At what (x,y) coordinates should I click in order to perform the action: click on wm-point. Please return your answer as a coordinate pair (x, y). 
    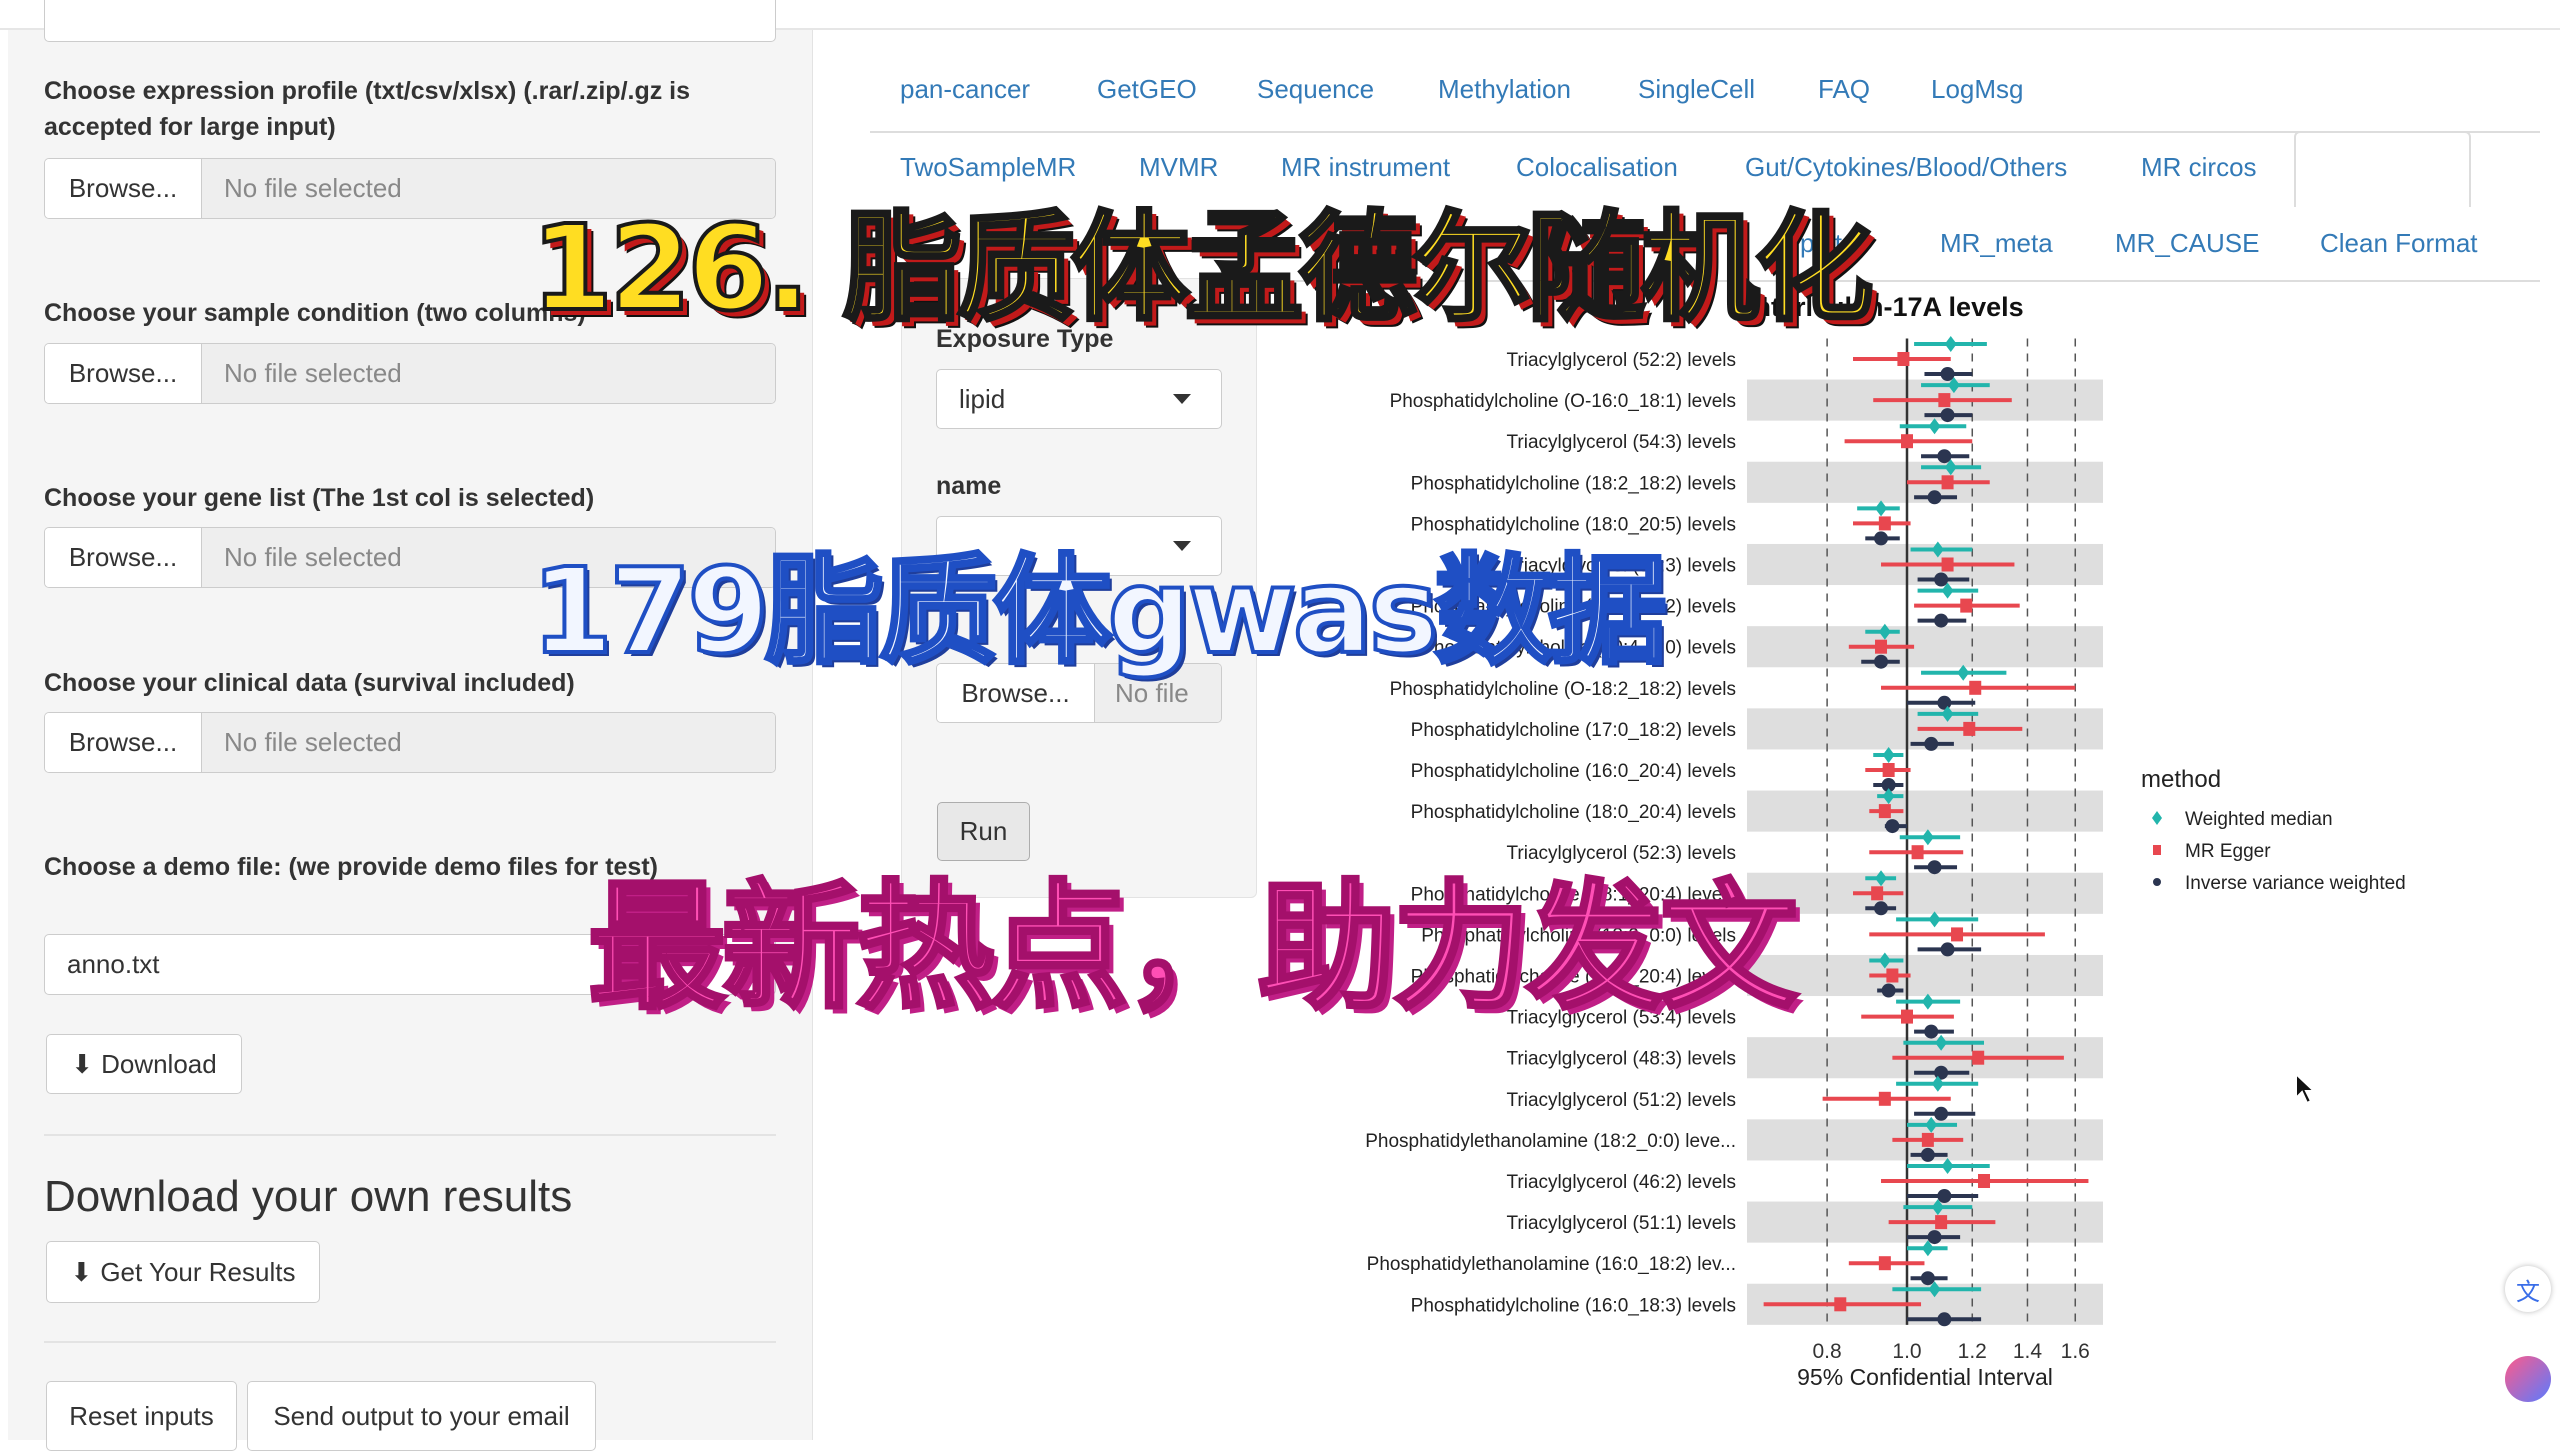
    Looking at the image, I should click on (1950, 344).